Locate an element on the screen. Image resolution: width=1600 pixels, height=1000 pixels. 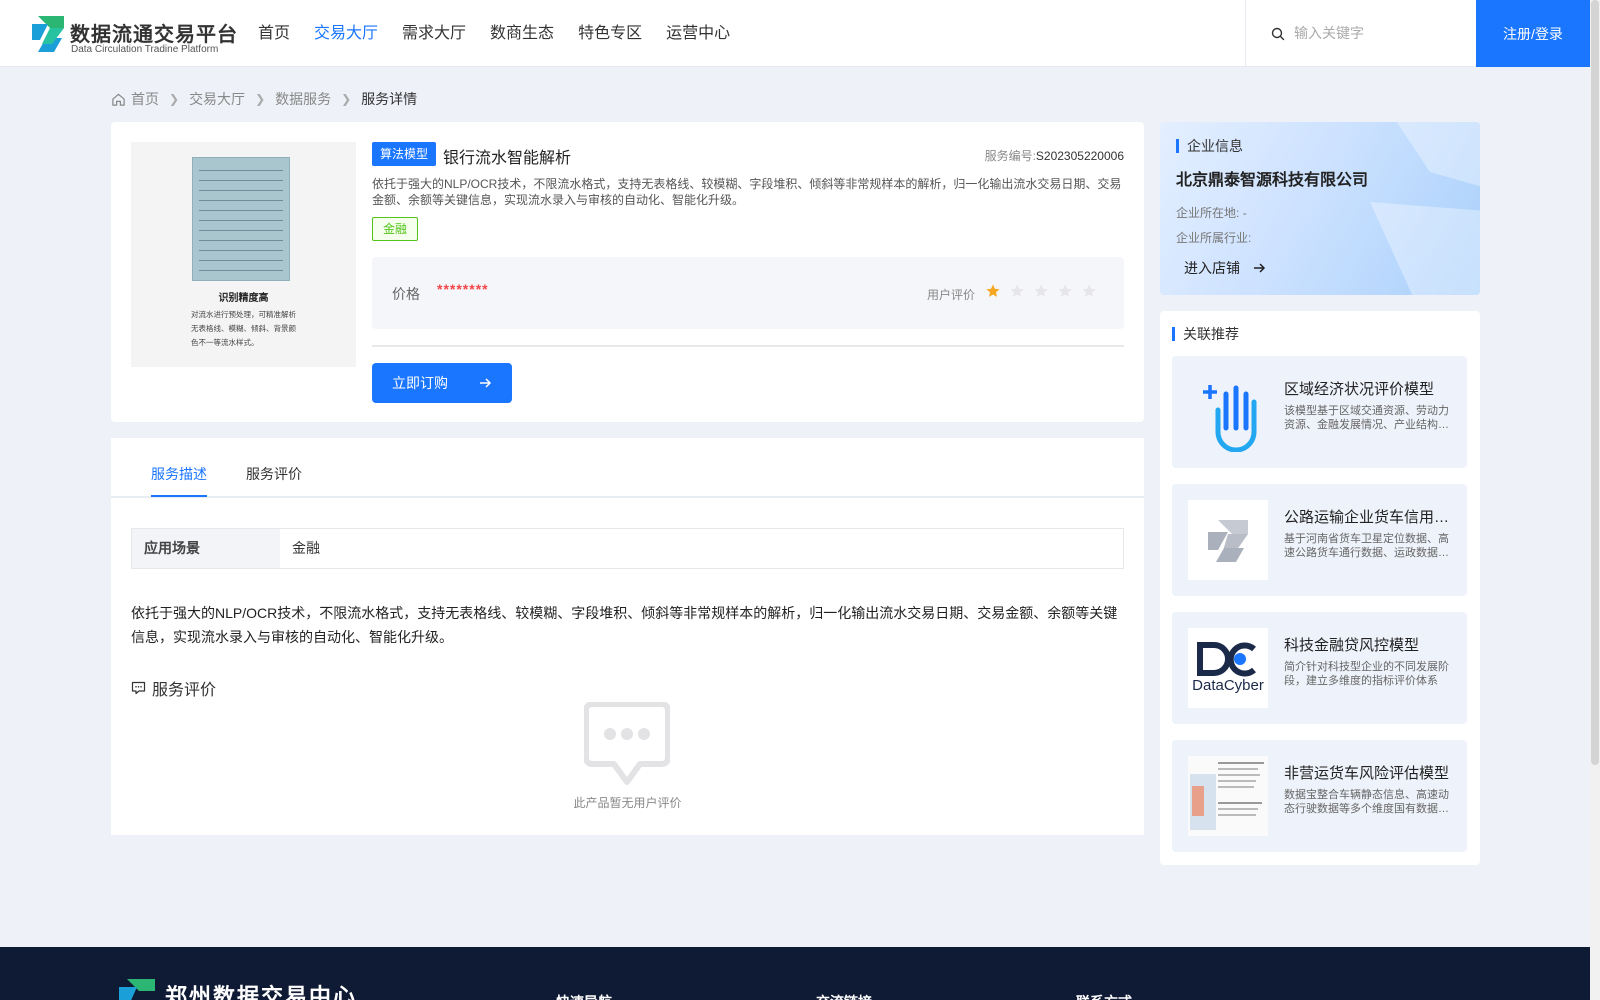
industry-tag: 金融 is located at coordinates (395, 229).